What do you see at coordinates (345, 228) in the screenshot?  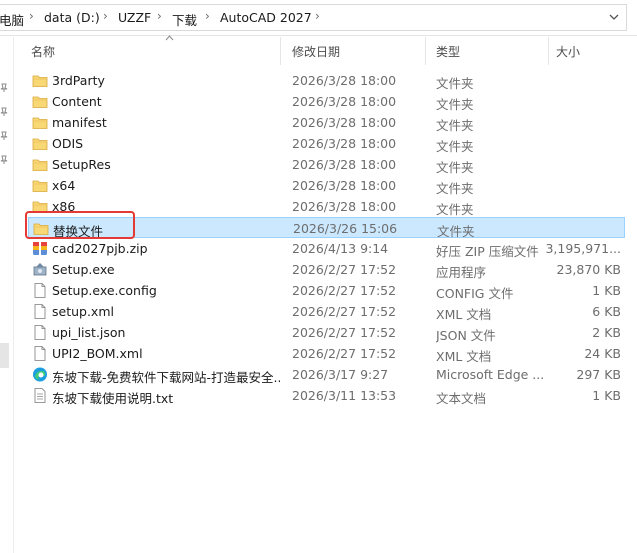 I see `file-modified-date: 2026/3/26 15:06` at bounding box center [345, 228].